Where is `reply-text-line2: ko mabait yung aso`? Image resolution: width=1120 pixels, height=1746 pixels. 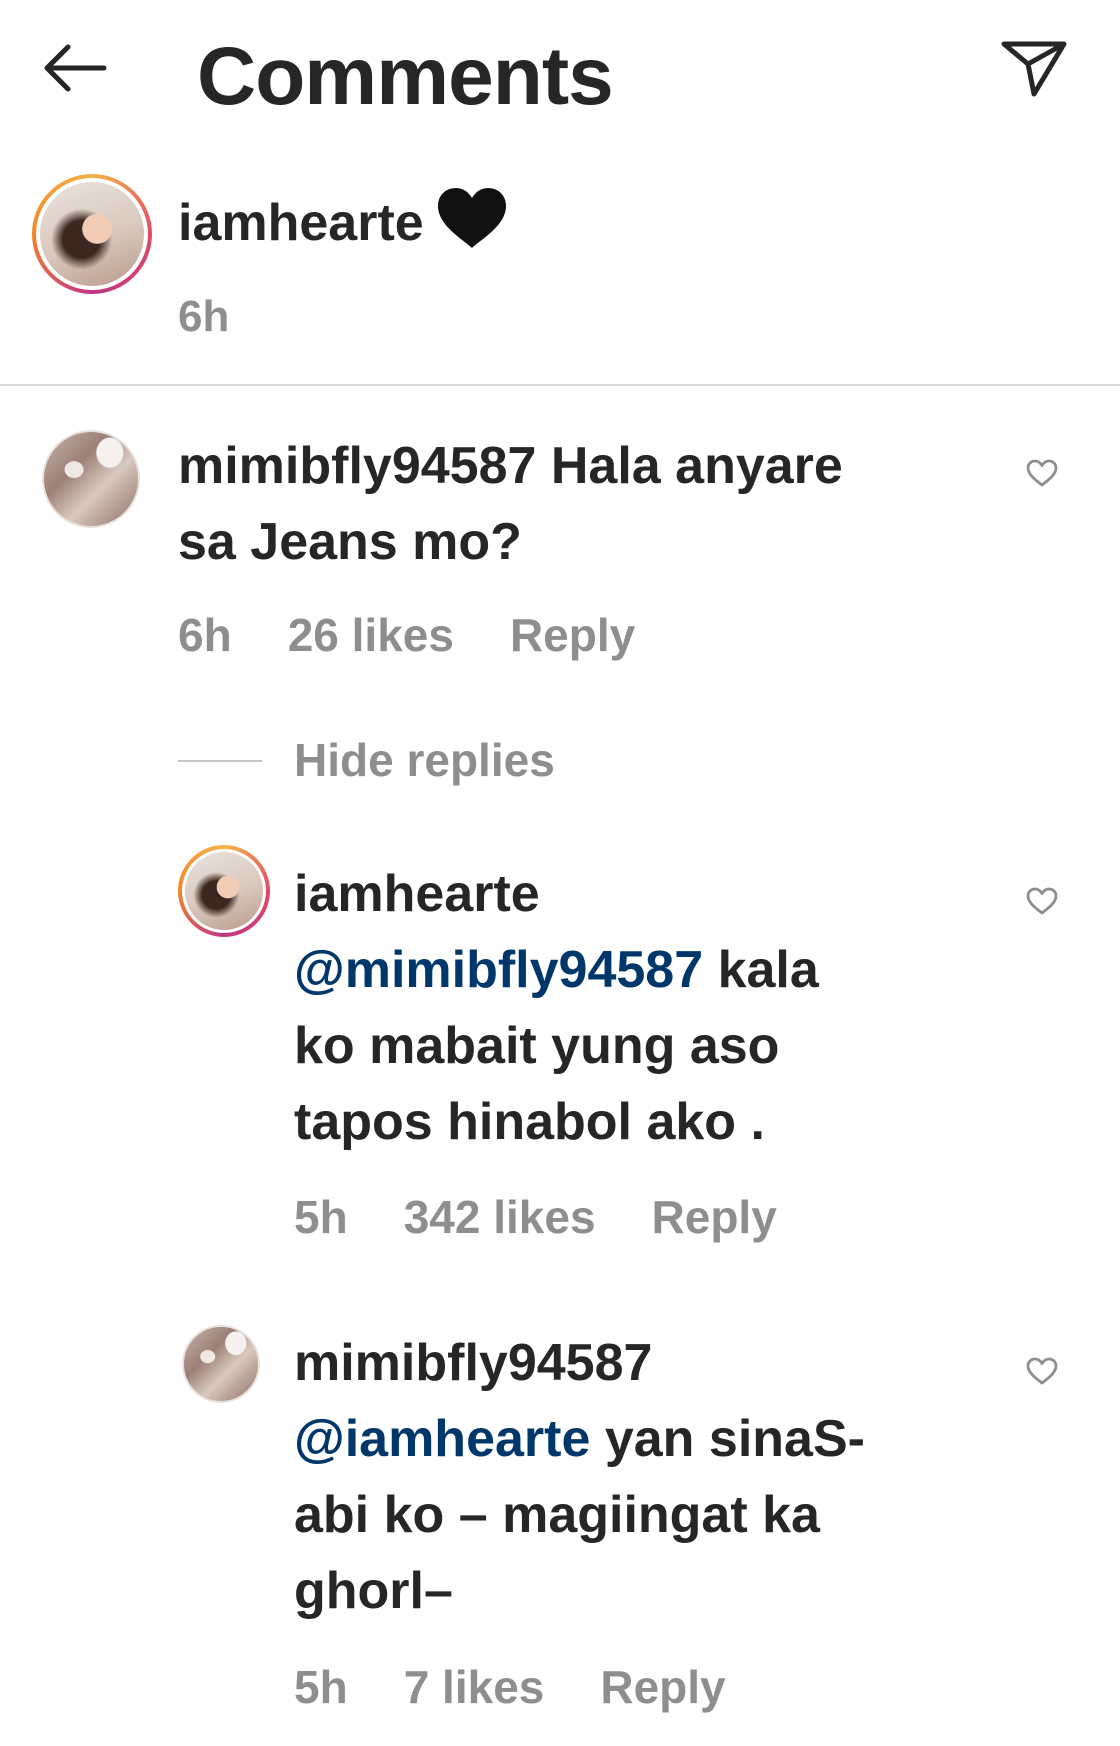 reply-text-line2: ko mabait yung aso is located at coordinates (537, 1046).